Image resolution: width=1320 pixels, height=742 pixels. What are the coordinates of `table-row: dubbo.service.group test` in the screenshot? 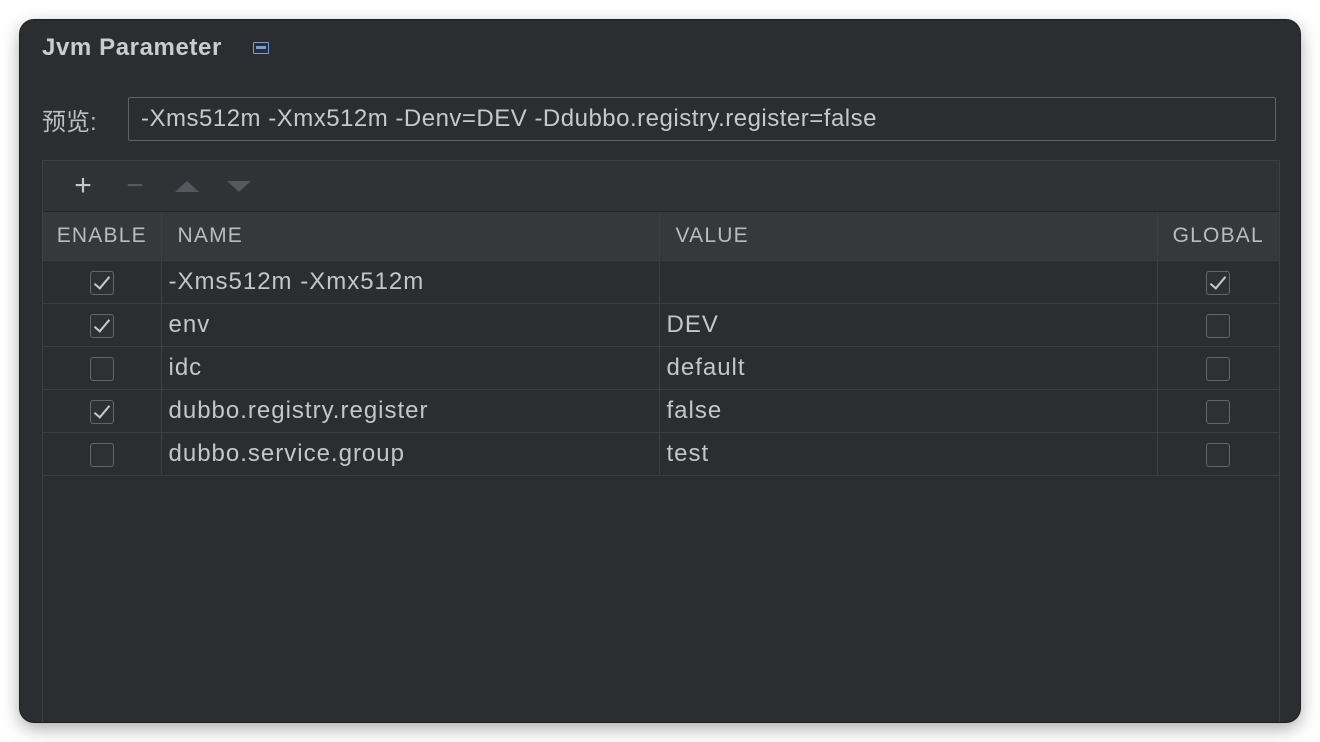 It's located at (661, 454).